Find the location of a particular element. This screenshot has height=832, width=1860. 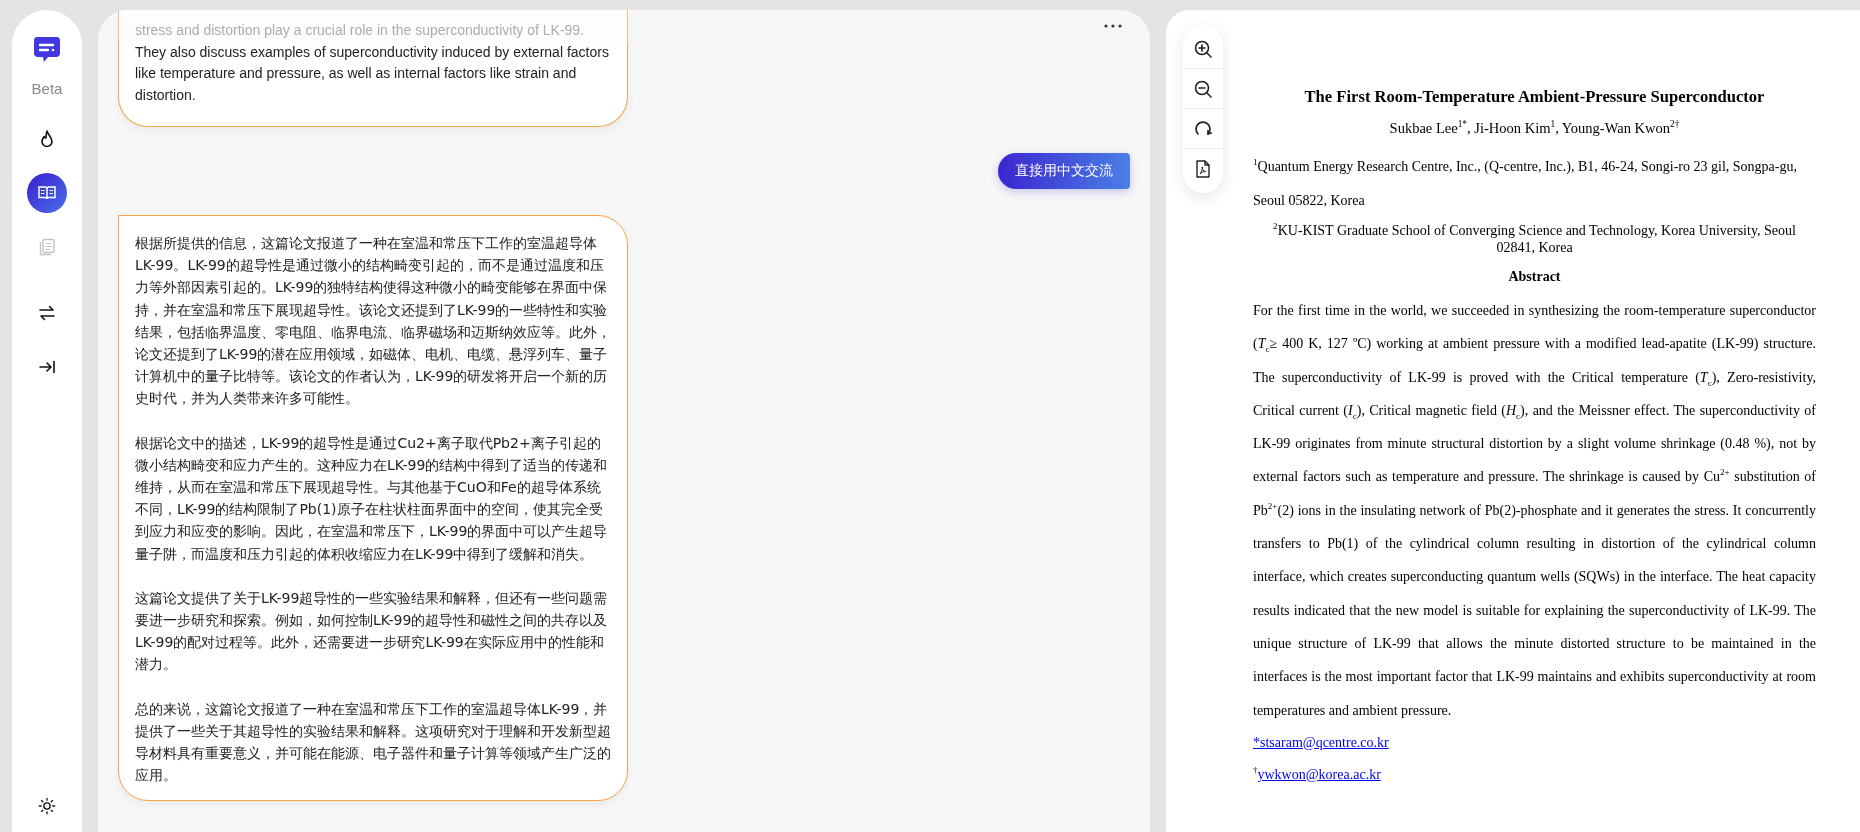

book-button is located at coordinates (47, 193).